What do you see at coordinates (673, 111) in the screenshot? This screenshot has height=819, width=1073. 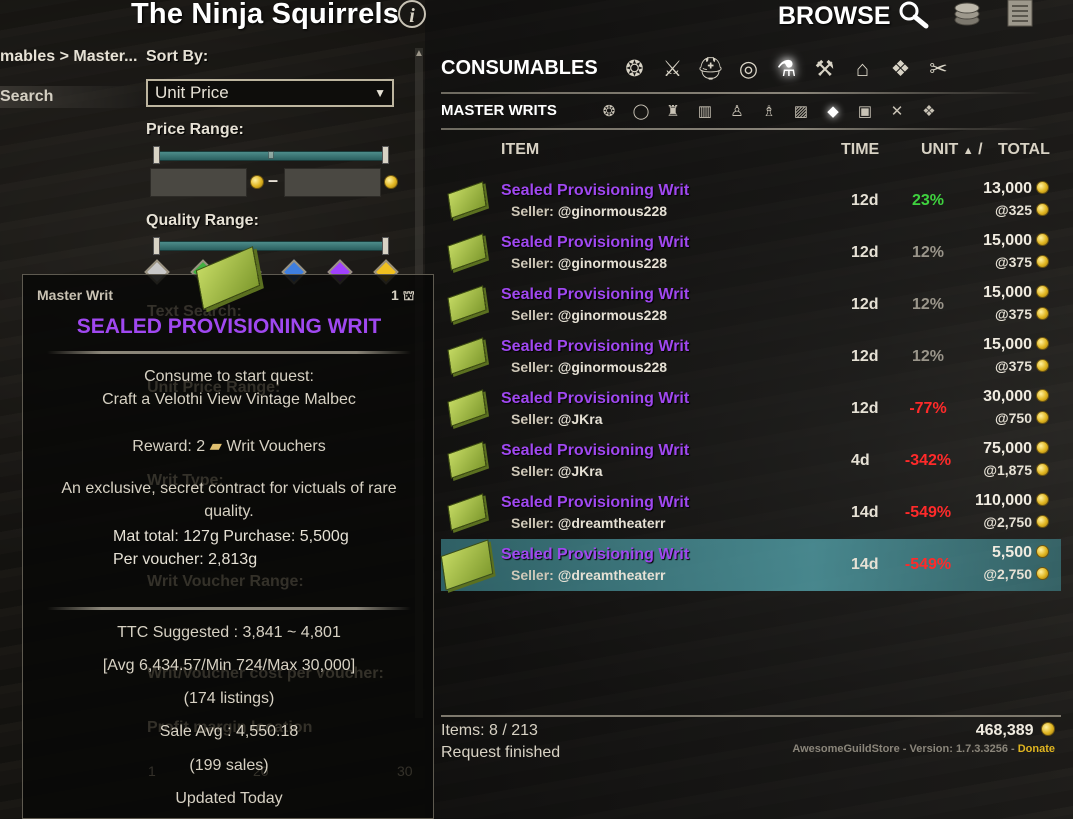 I see `blacksmith-writ-icon: ♜` at bounding box center [673, 111].